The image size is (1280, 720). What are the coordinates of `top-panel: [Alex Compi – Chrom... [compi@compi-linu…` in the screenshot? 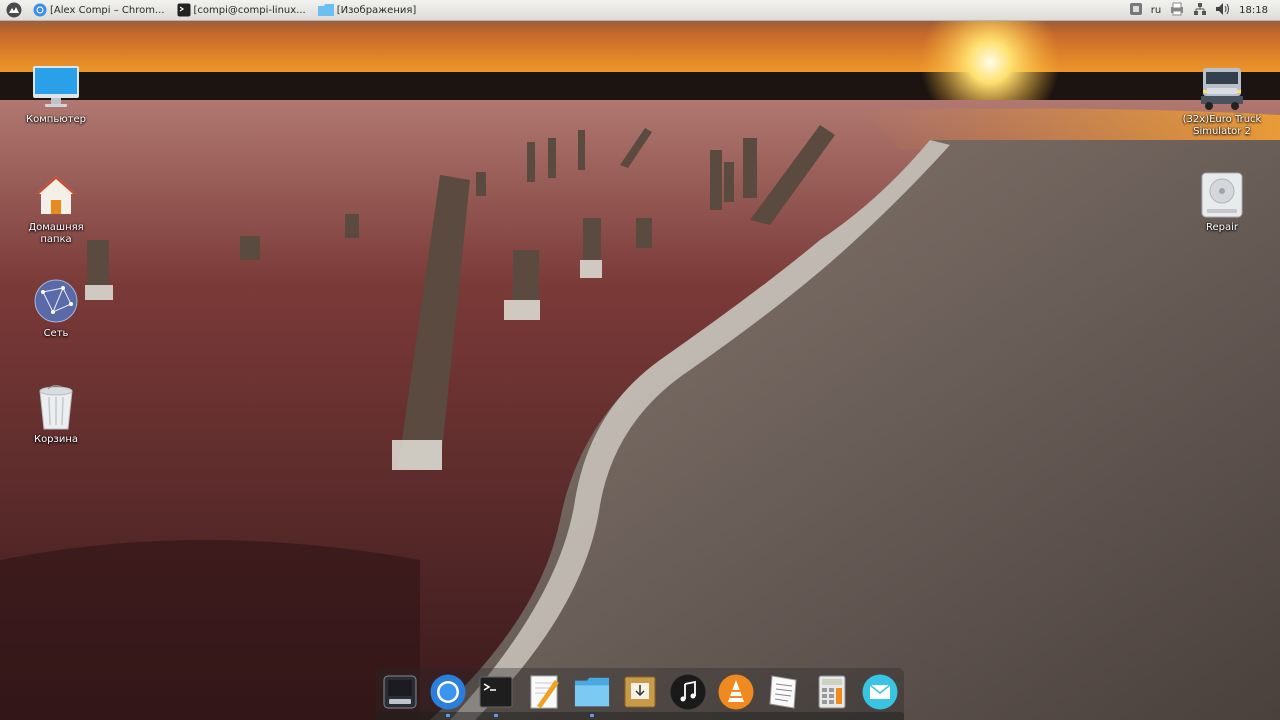 It's located at (640, 10).